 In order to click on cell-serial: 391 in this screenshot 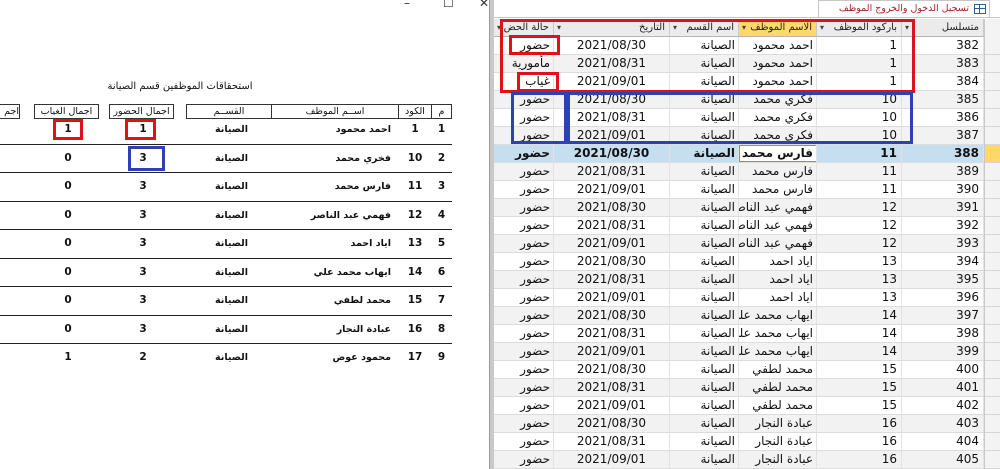, I will do `click(943, 207)`.